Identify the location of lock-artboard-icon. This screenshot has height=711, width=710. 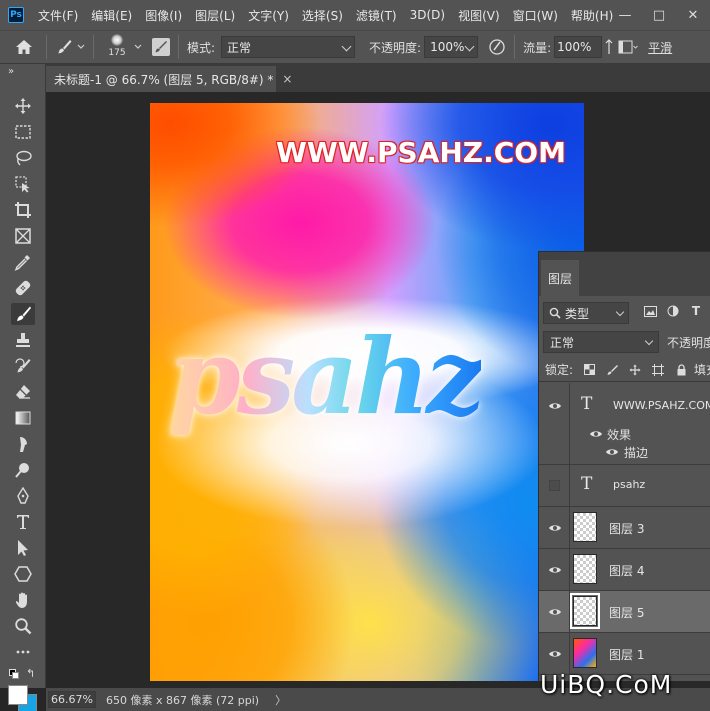
(658, 370).